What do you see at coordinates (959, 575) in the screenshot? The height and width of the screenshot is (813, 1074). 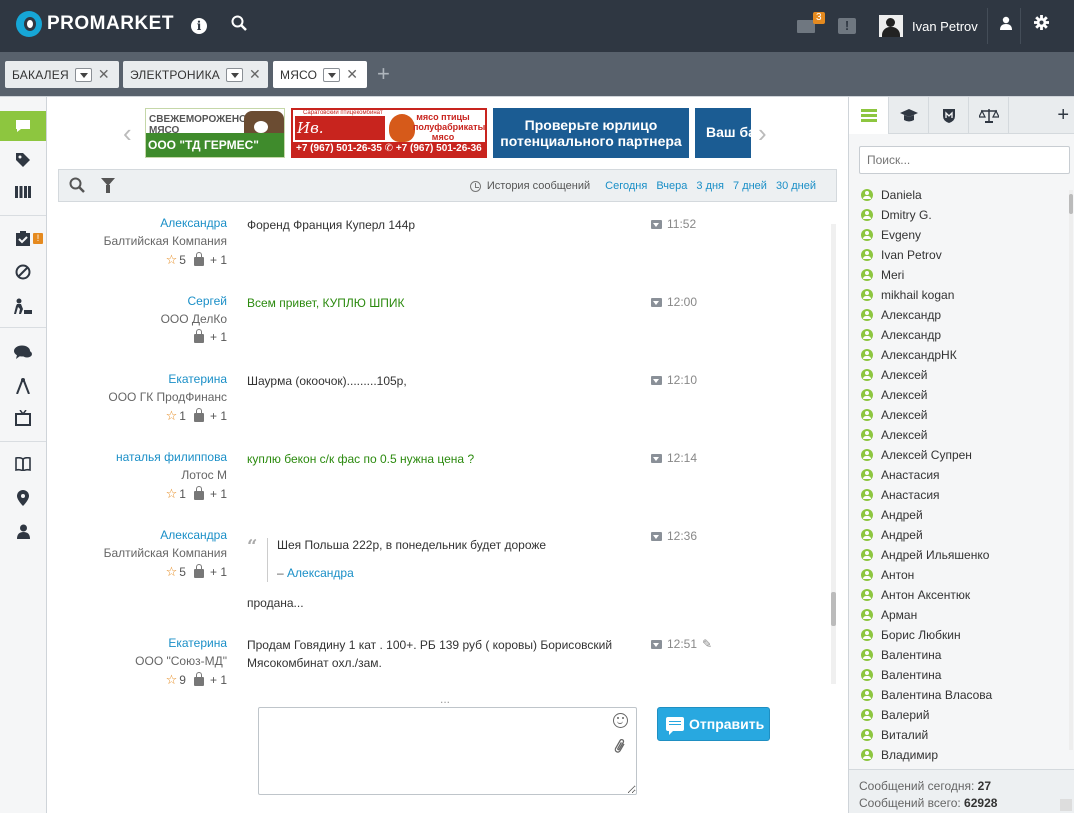 I see `user-list-item: Антон` at bounding box center [959, 575].